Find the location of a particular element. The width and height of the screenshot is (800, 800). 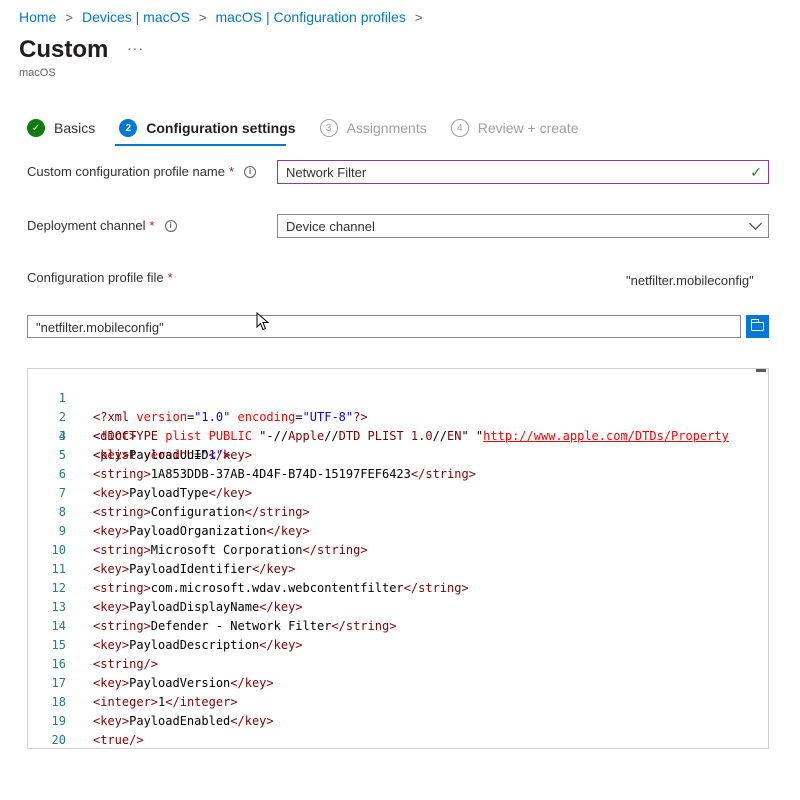

valid-check-icon: ✓ is located at coordinates (756, 172).